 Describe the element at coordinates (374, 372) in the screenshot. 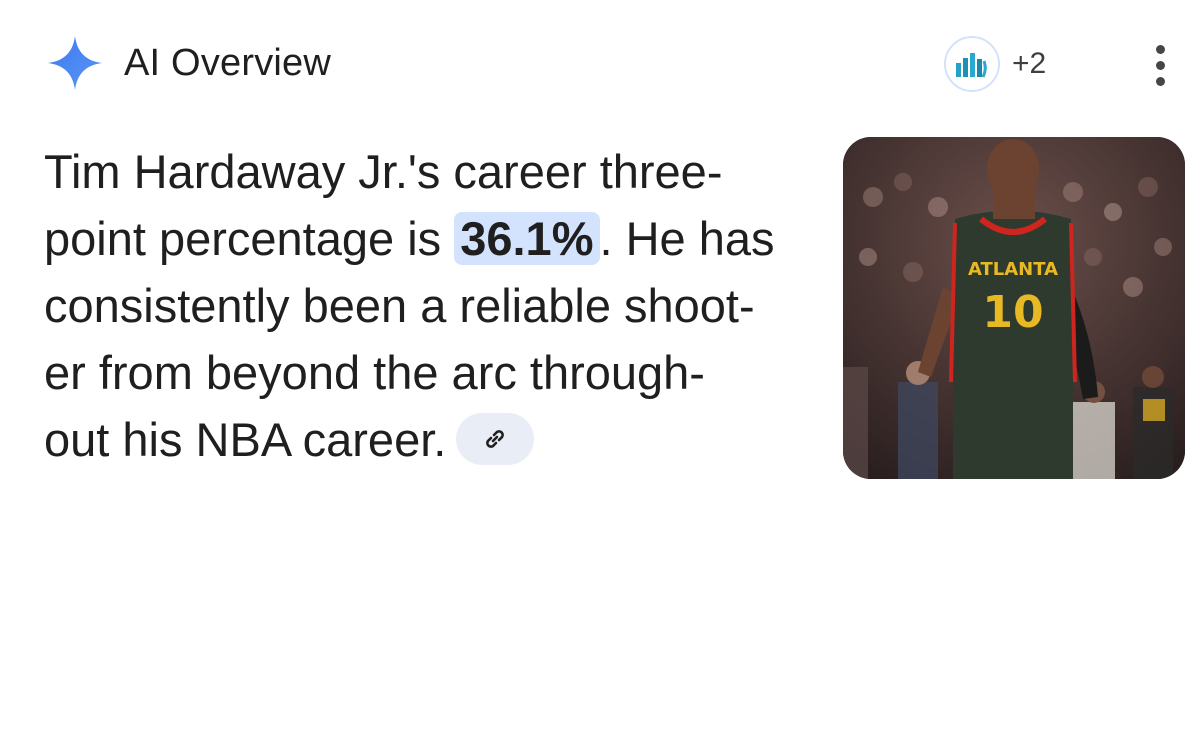

I see `answer-line: er from beyond the arc through-` at that location.